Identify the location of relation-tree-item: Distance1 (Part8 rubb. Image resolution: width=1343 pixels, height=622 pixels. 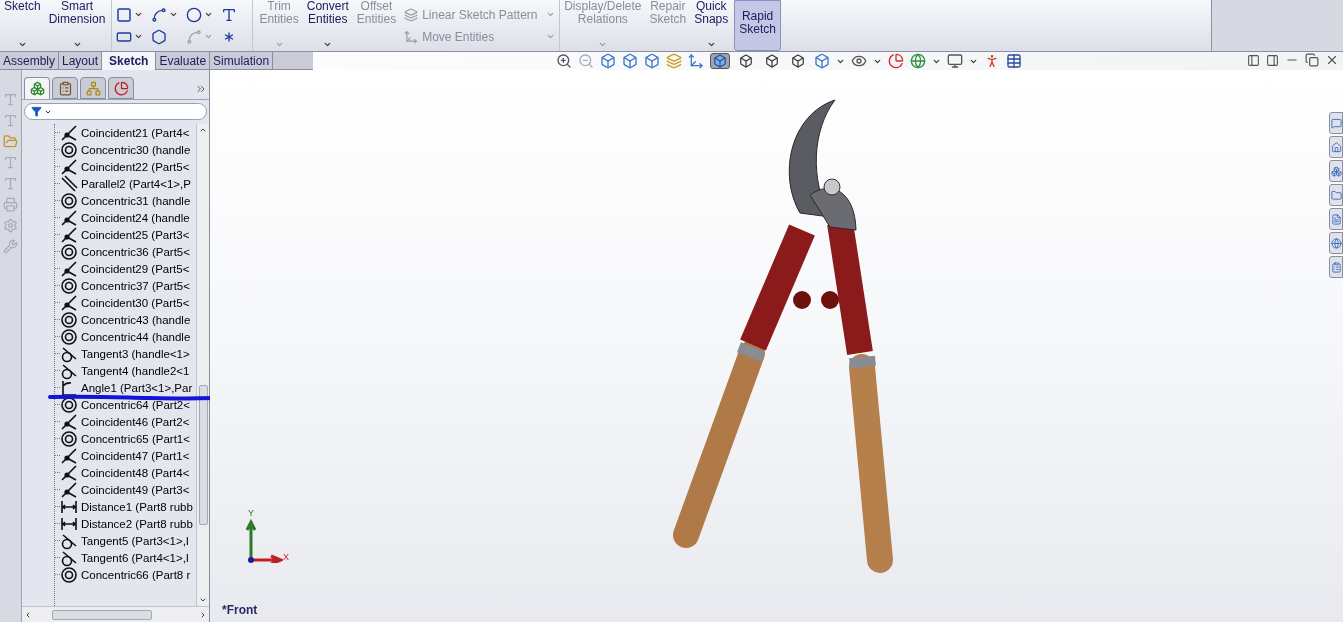
(137, 506).